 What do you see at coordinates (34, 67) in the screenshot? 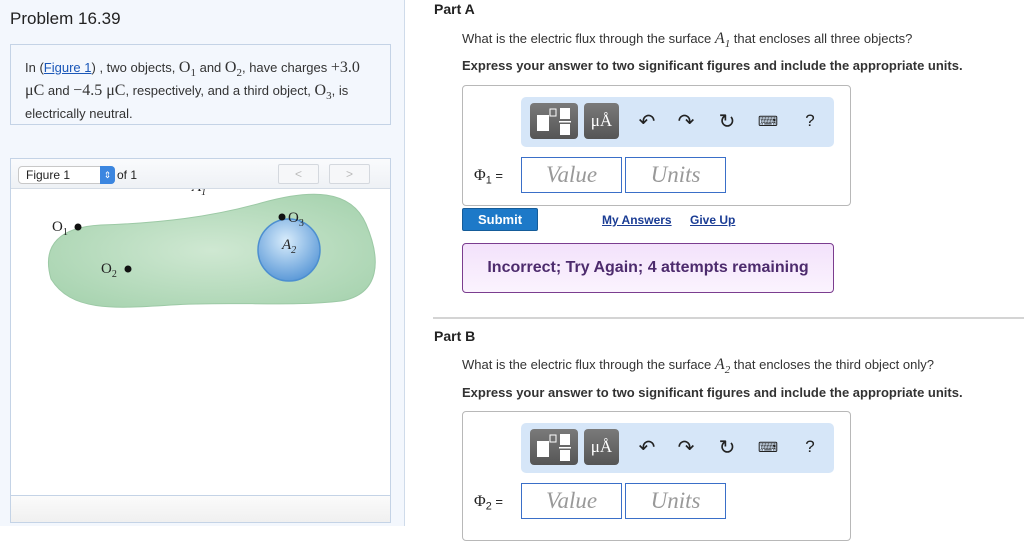
I see `intro-text: In (` at bounding box center [34, 67].